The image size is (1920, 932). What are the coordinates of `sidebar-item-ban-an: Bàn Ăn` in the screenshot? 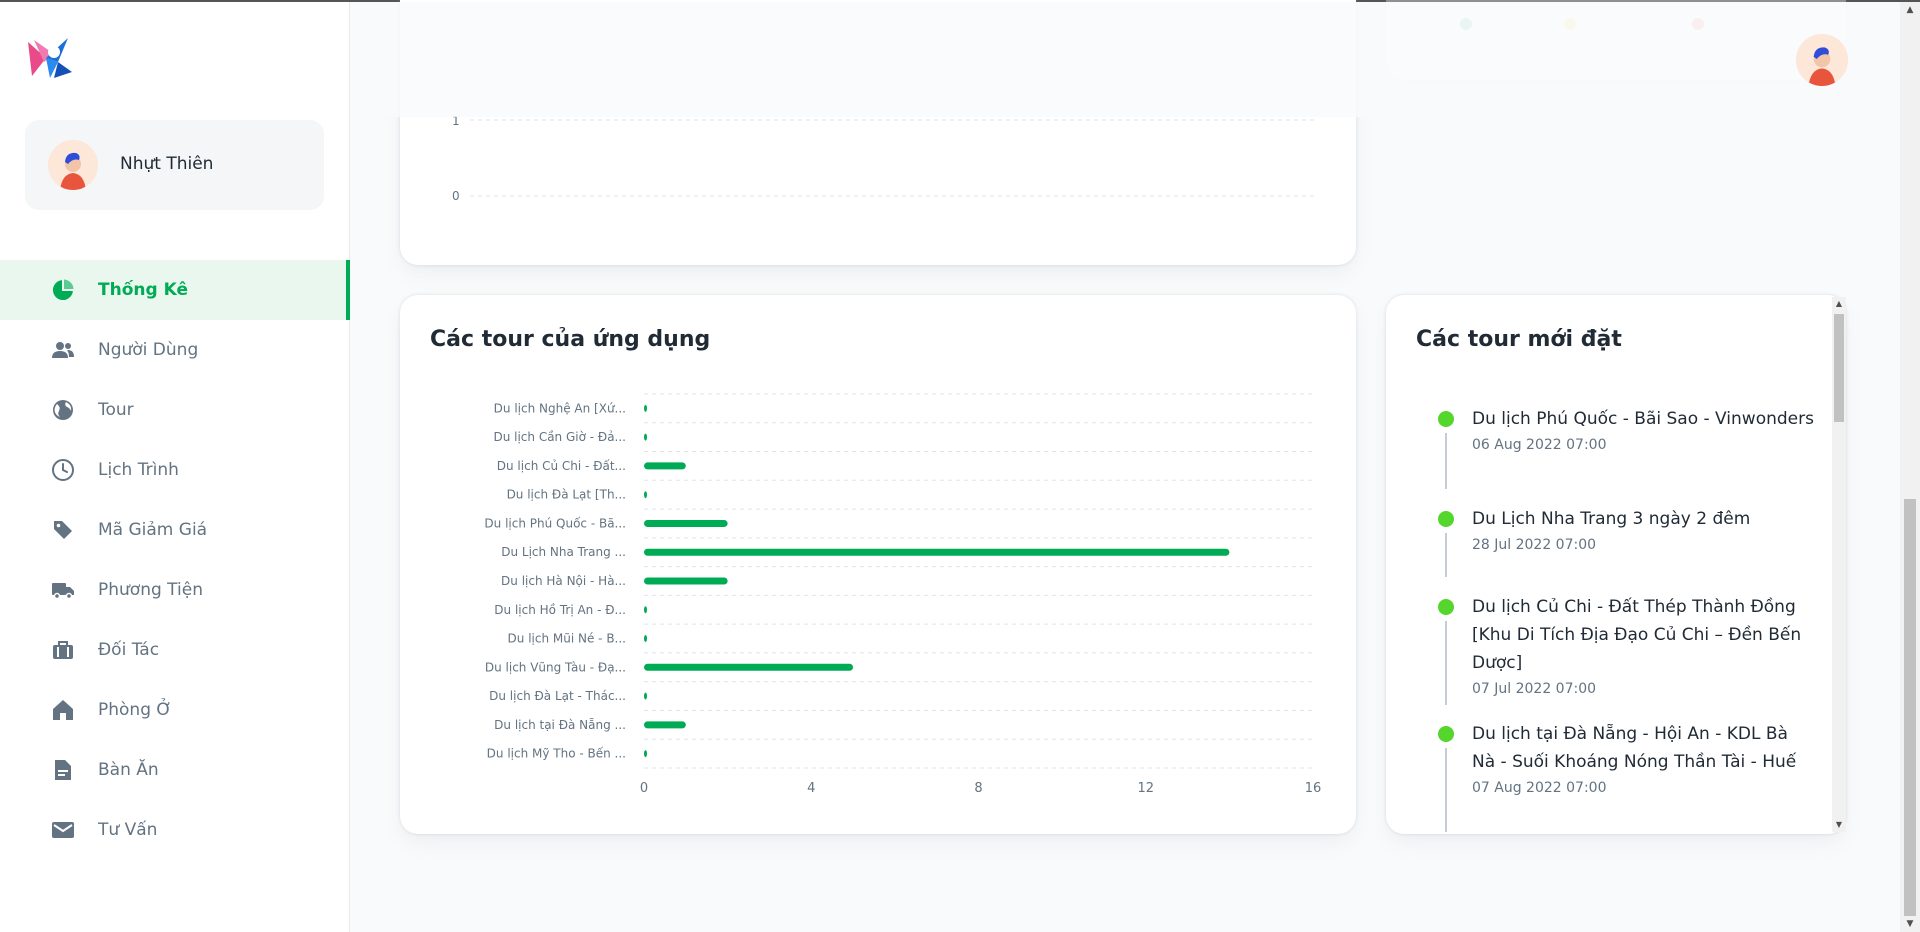 It's located at (175, 770).